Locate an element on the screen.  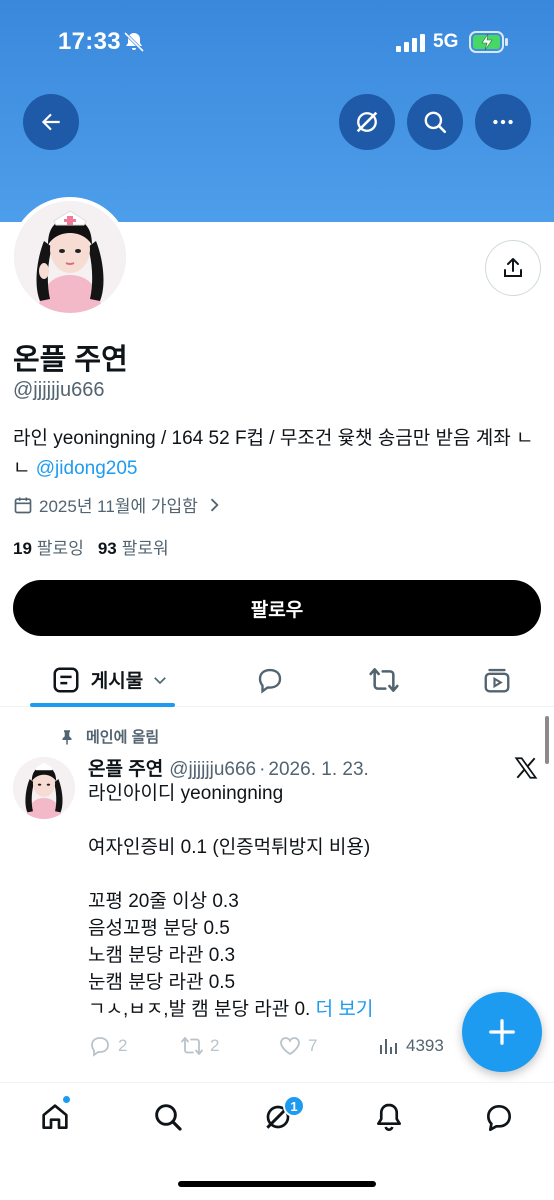
profile-handle: @jjjjjju666 is located at coordinates (59, 390).